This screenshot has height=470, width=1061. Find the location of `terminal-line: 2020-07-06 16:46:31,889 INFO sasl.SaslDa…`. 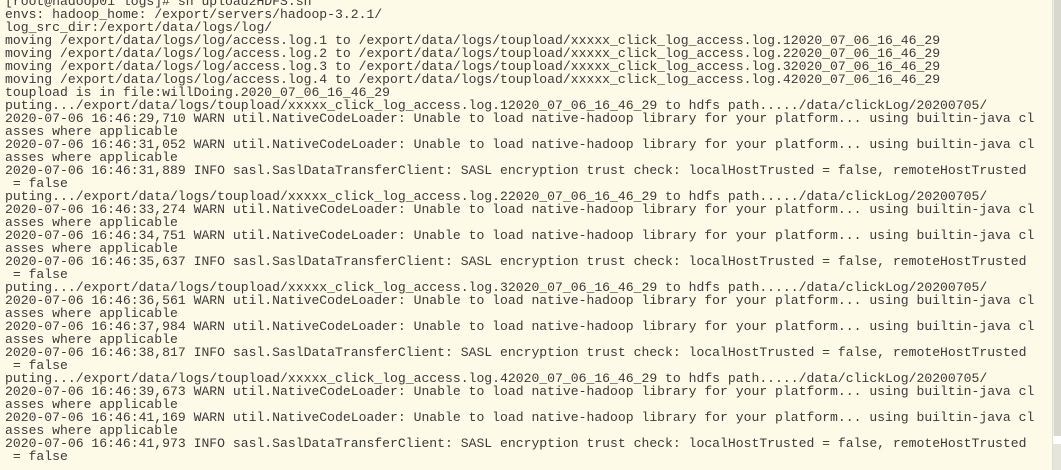

terminal-line: 2020-07-06 16:46:31,889 INFO sasl.SaslDa… is located at coordinates (516, 170).